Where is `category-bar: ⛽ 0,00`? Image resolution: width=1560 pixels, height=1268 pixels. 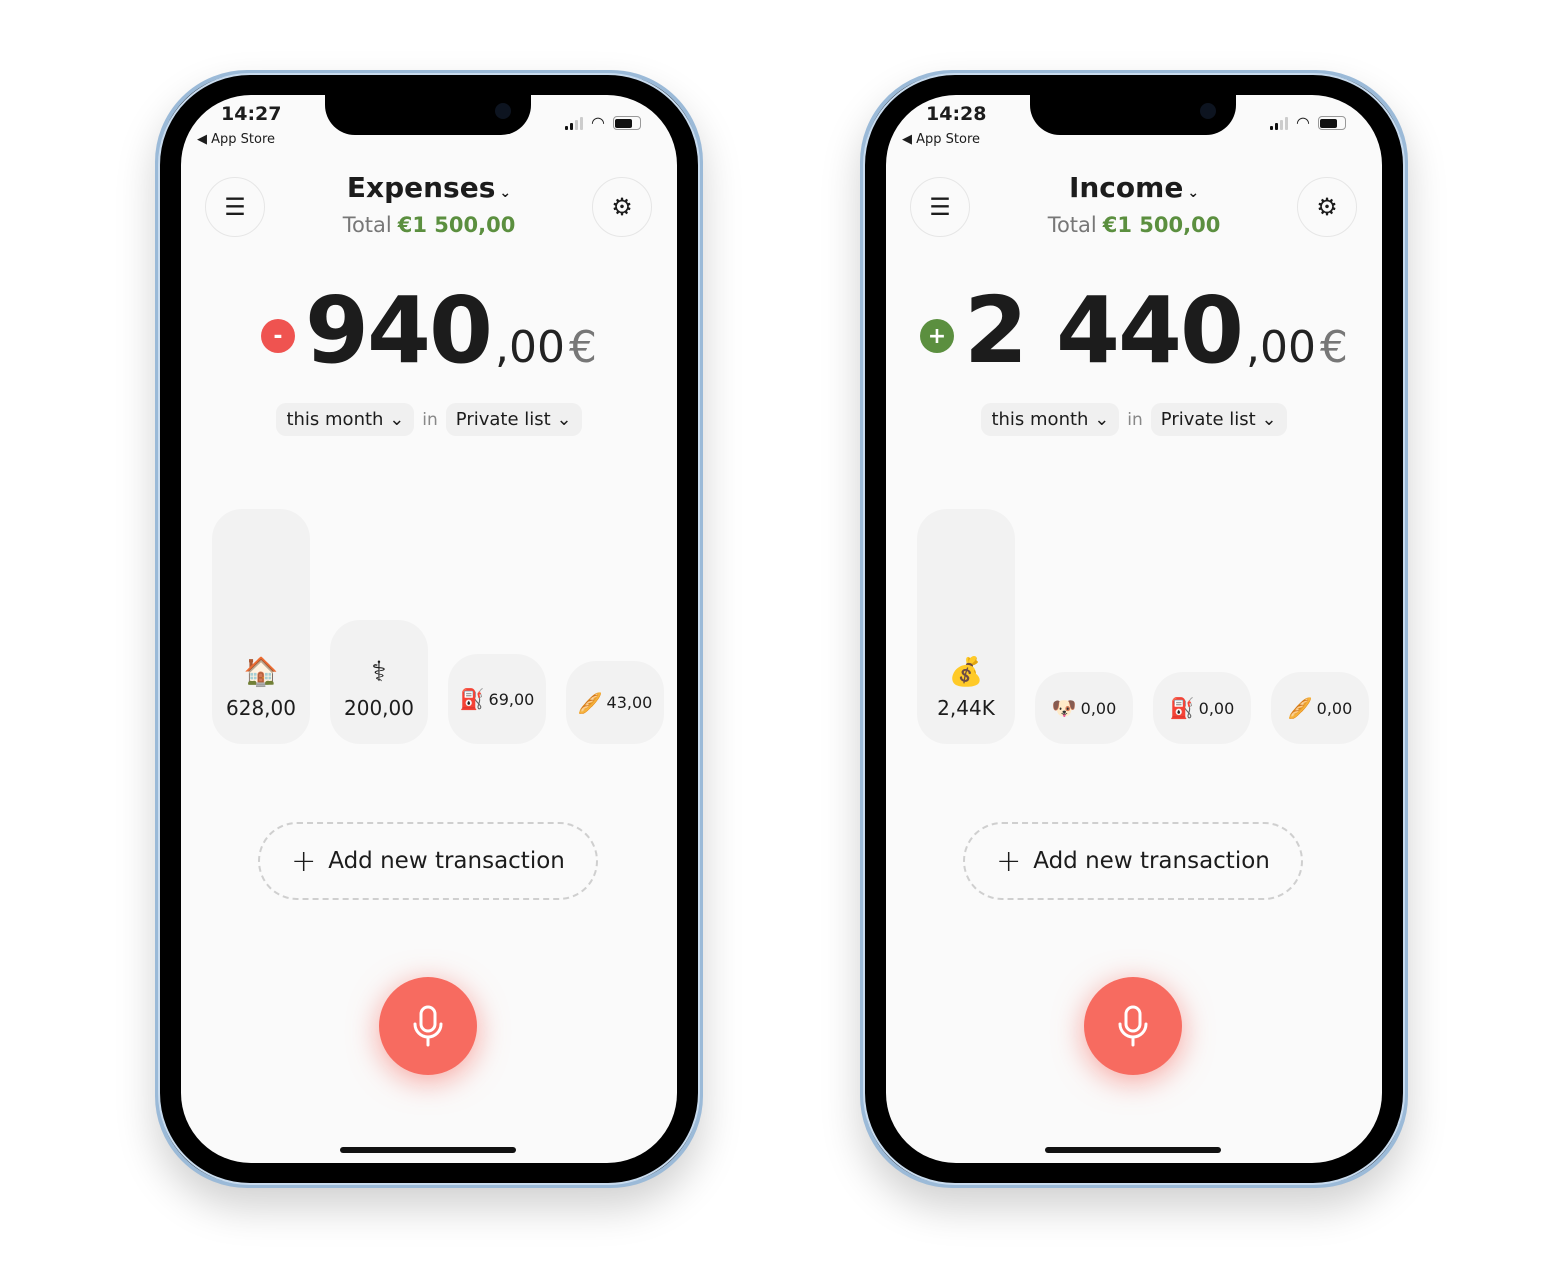 category-bar: ⛽ 0,00 is located at coordinates (1202, 708).